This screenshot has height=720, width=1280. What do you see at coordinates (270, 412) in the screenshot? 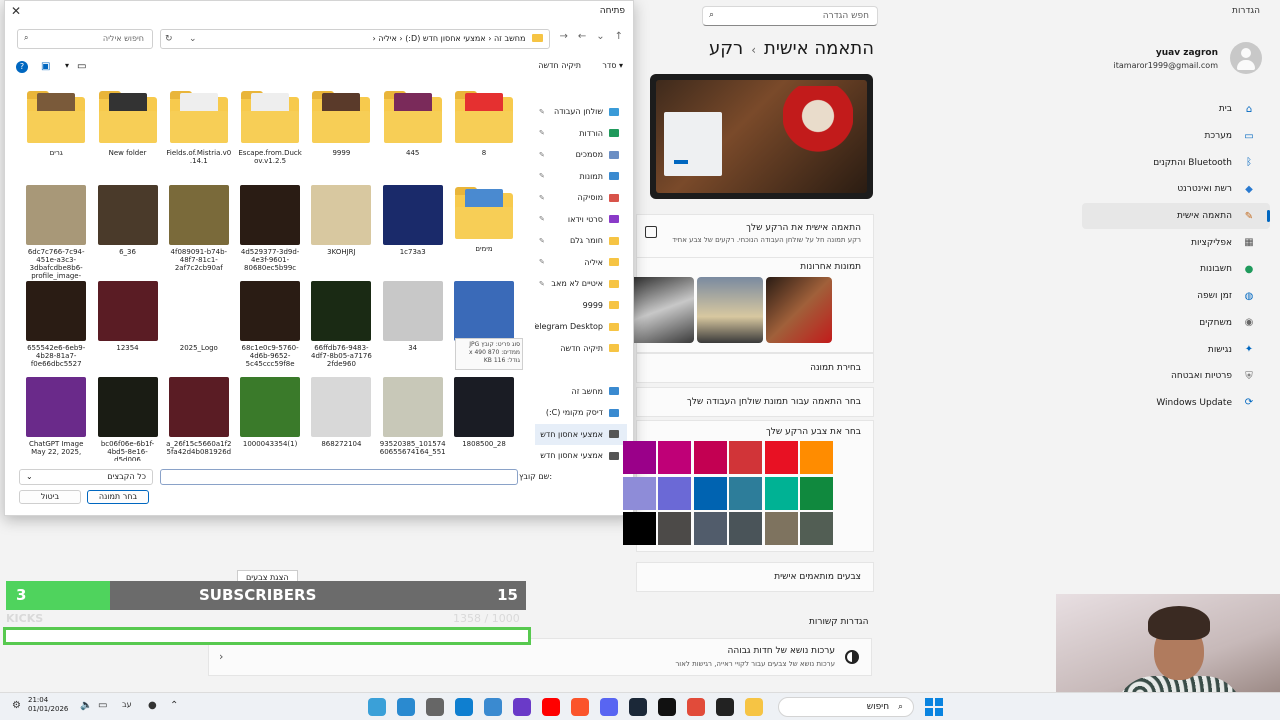
I see `file-item: 1000043354(1)` at bounding box center [270, 412].